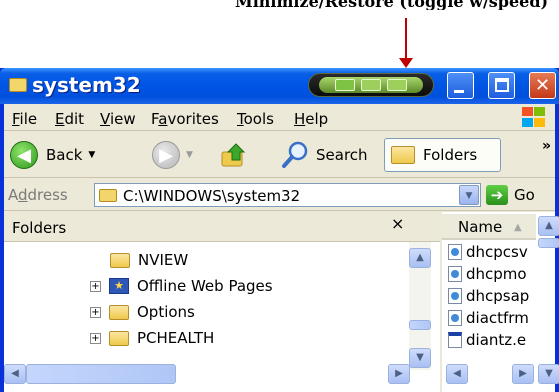  What do you see at coordinates (38, 195) in the screenshot?
I see `address-label: Address` at bounding box center [38, 195].